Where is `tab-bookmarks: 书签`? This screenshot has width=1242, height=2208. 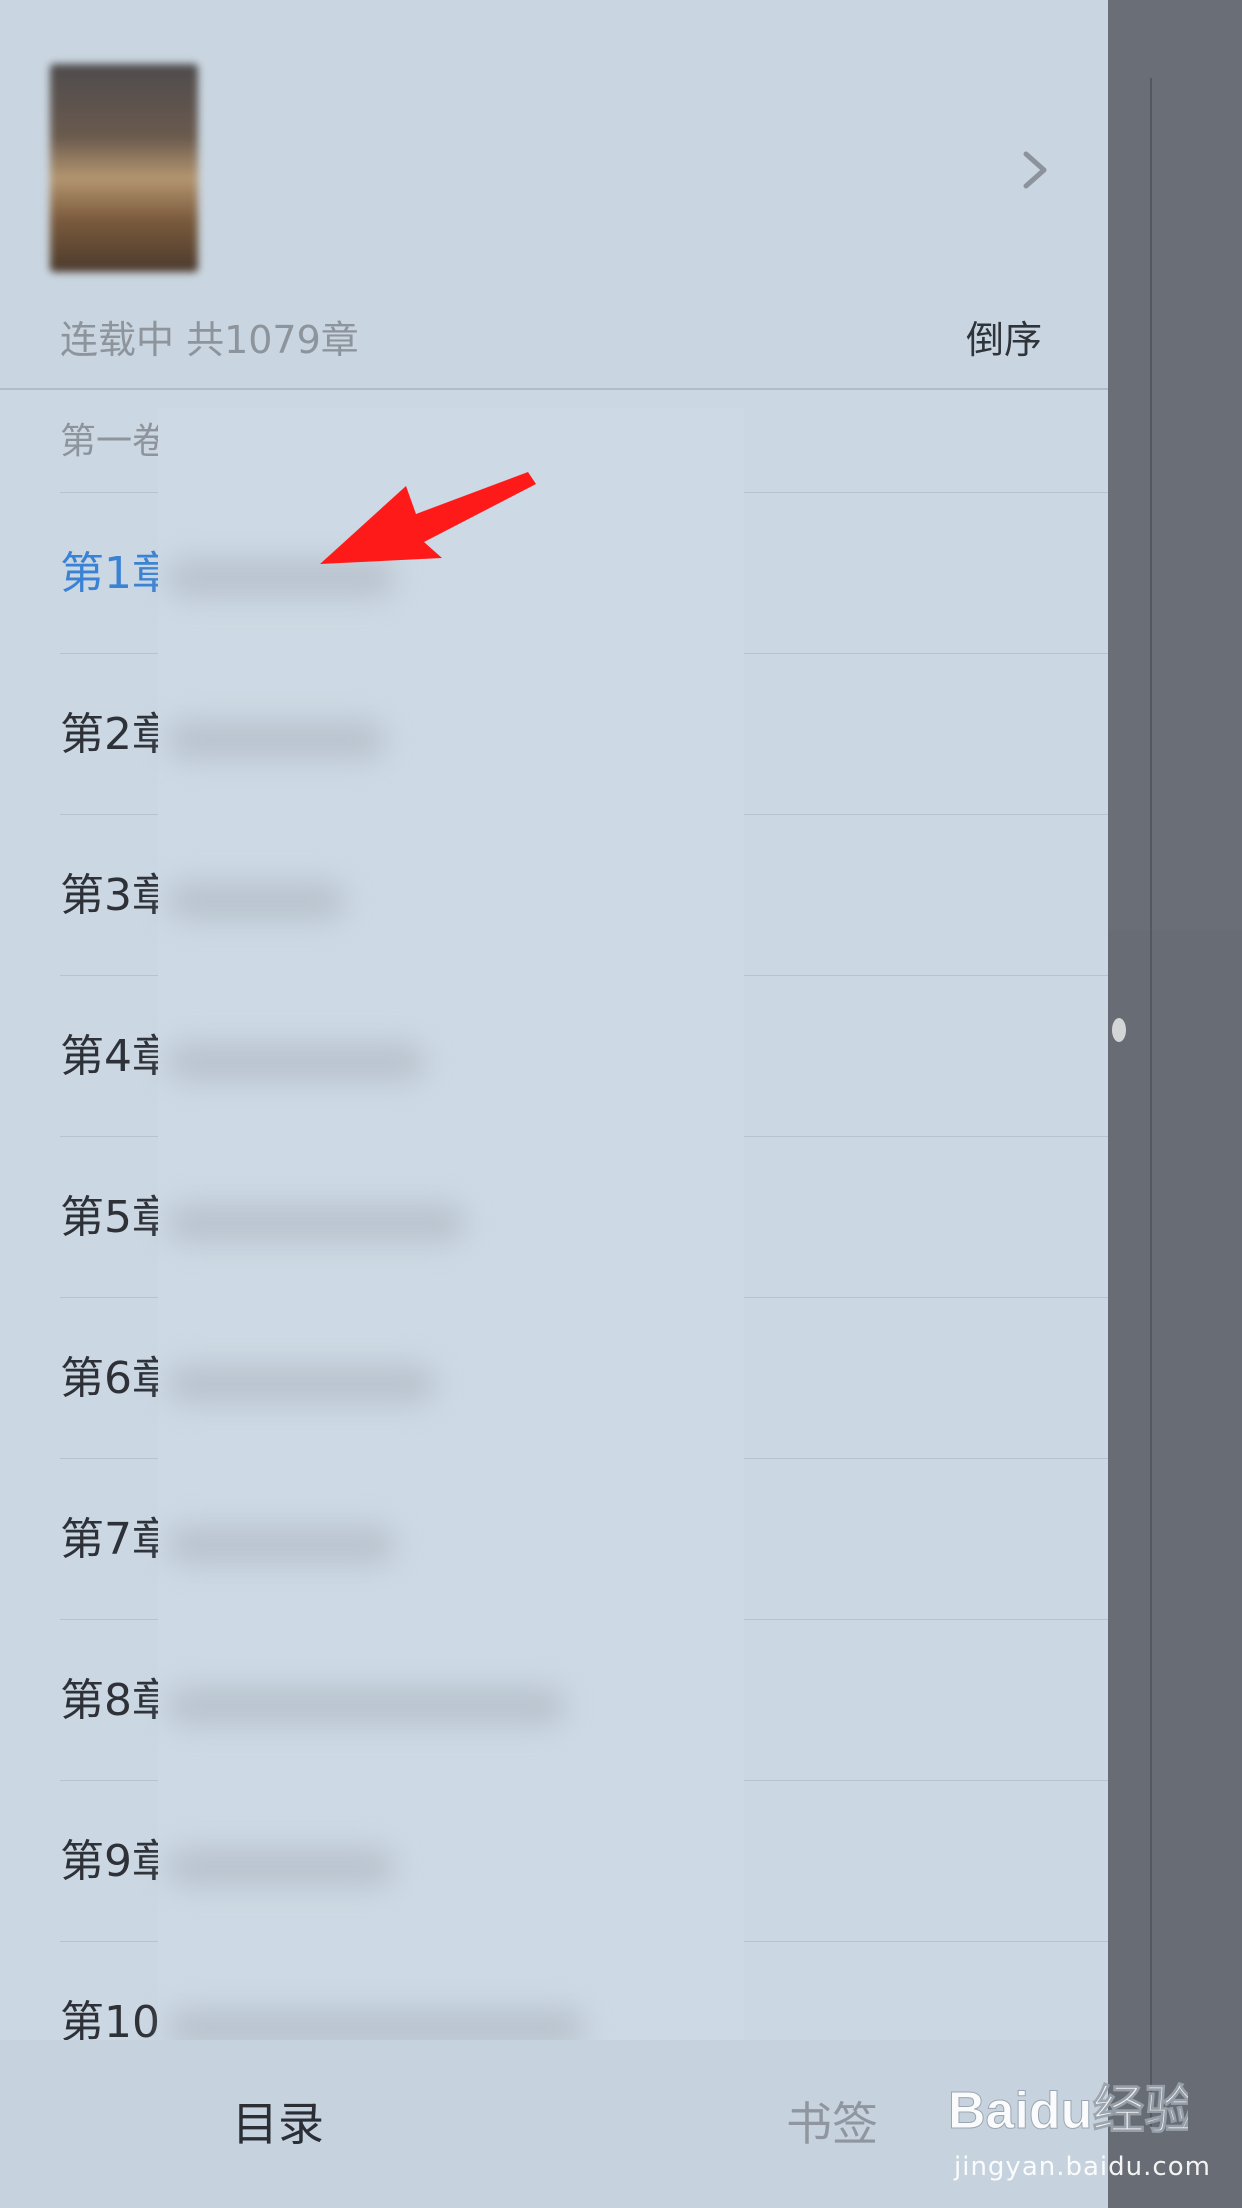 tab-bookmarks: 书签 is located at coordinates (832, 2124).